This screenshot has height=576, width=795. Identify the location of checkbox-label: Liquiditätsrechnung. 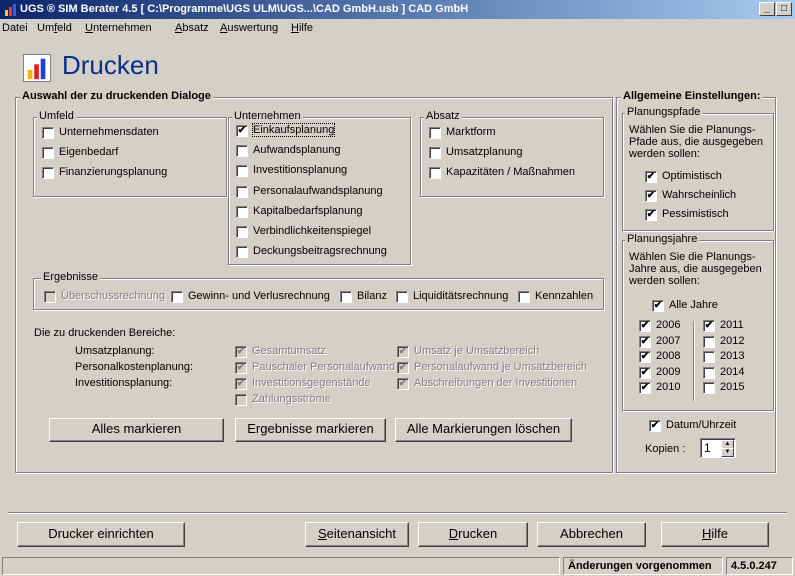
(461, 296).